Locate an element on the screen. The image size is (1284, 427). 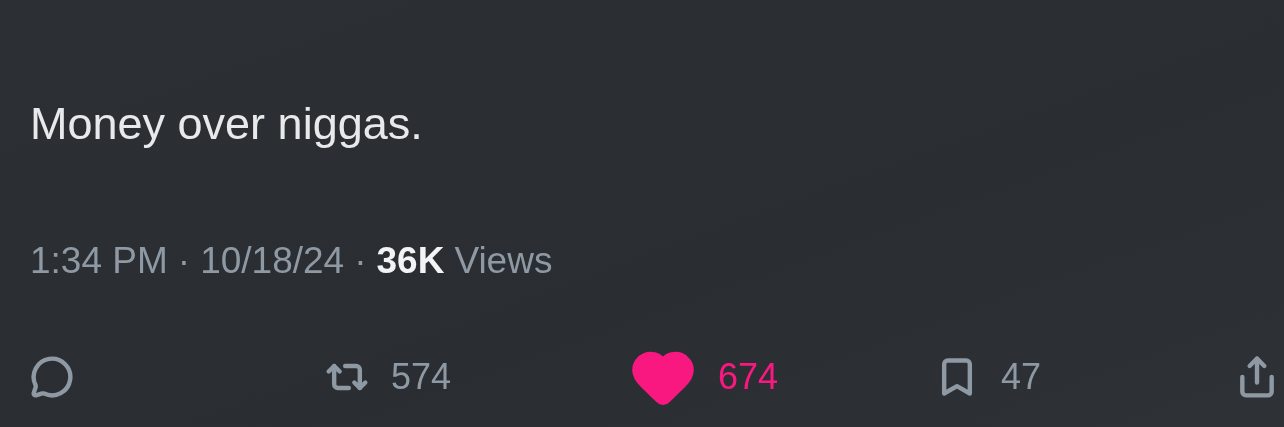
reply-icon is located at coordinates (52, 377).